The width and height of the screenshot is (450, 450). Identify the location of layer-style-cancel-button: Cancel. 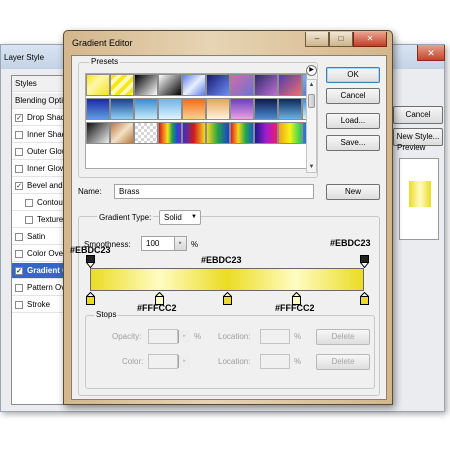
(418, 115).